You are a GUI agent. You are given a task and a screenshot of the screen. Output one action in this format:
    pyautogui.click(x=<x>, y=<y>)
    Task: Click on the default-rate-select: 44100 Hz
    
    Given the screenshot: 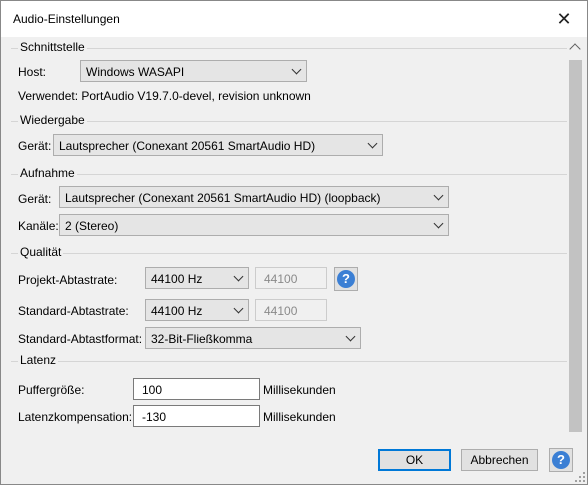 What is the action you would take?
    pyautogui.click(x=197, y=310)
    